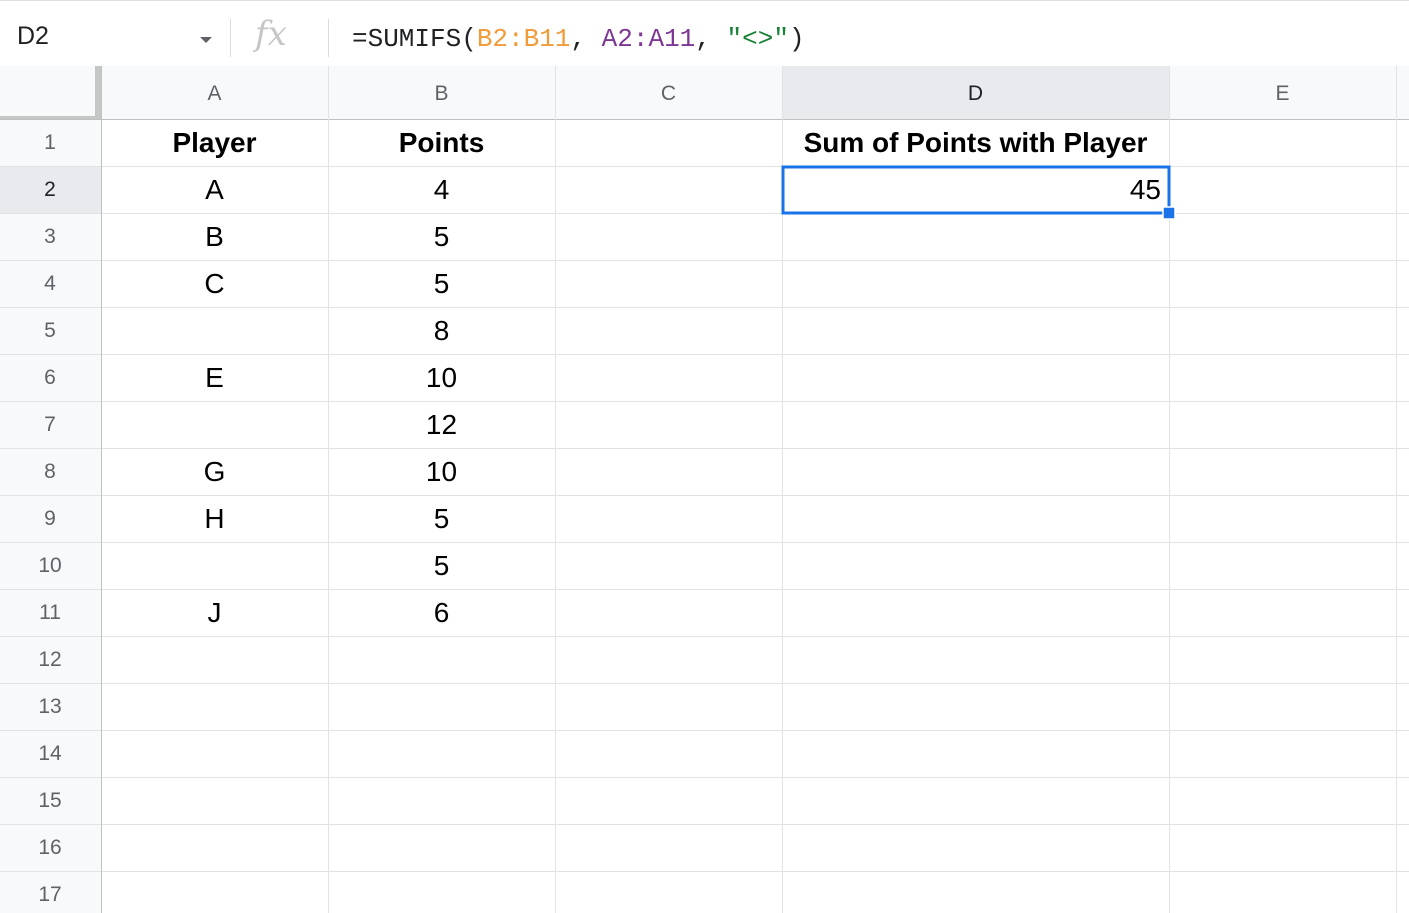  I want to click on row-header-13: 13, so click(49, 706).